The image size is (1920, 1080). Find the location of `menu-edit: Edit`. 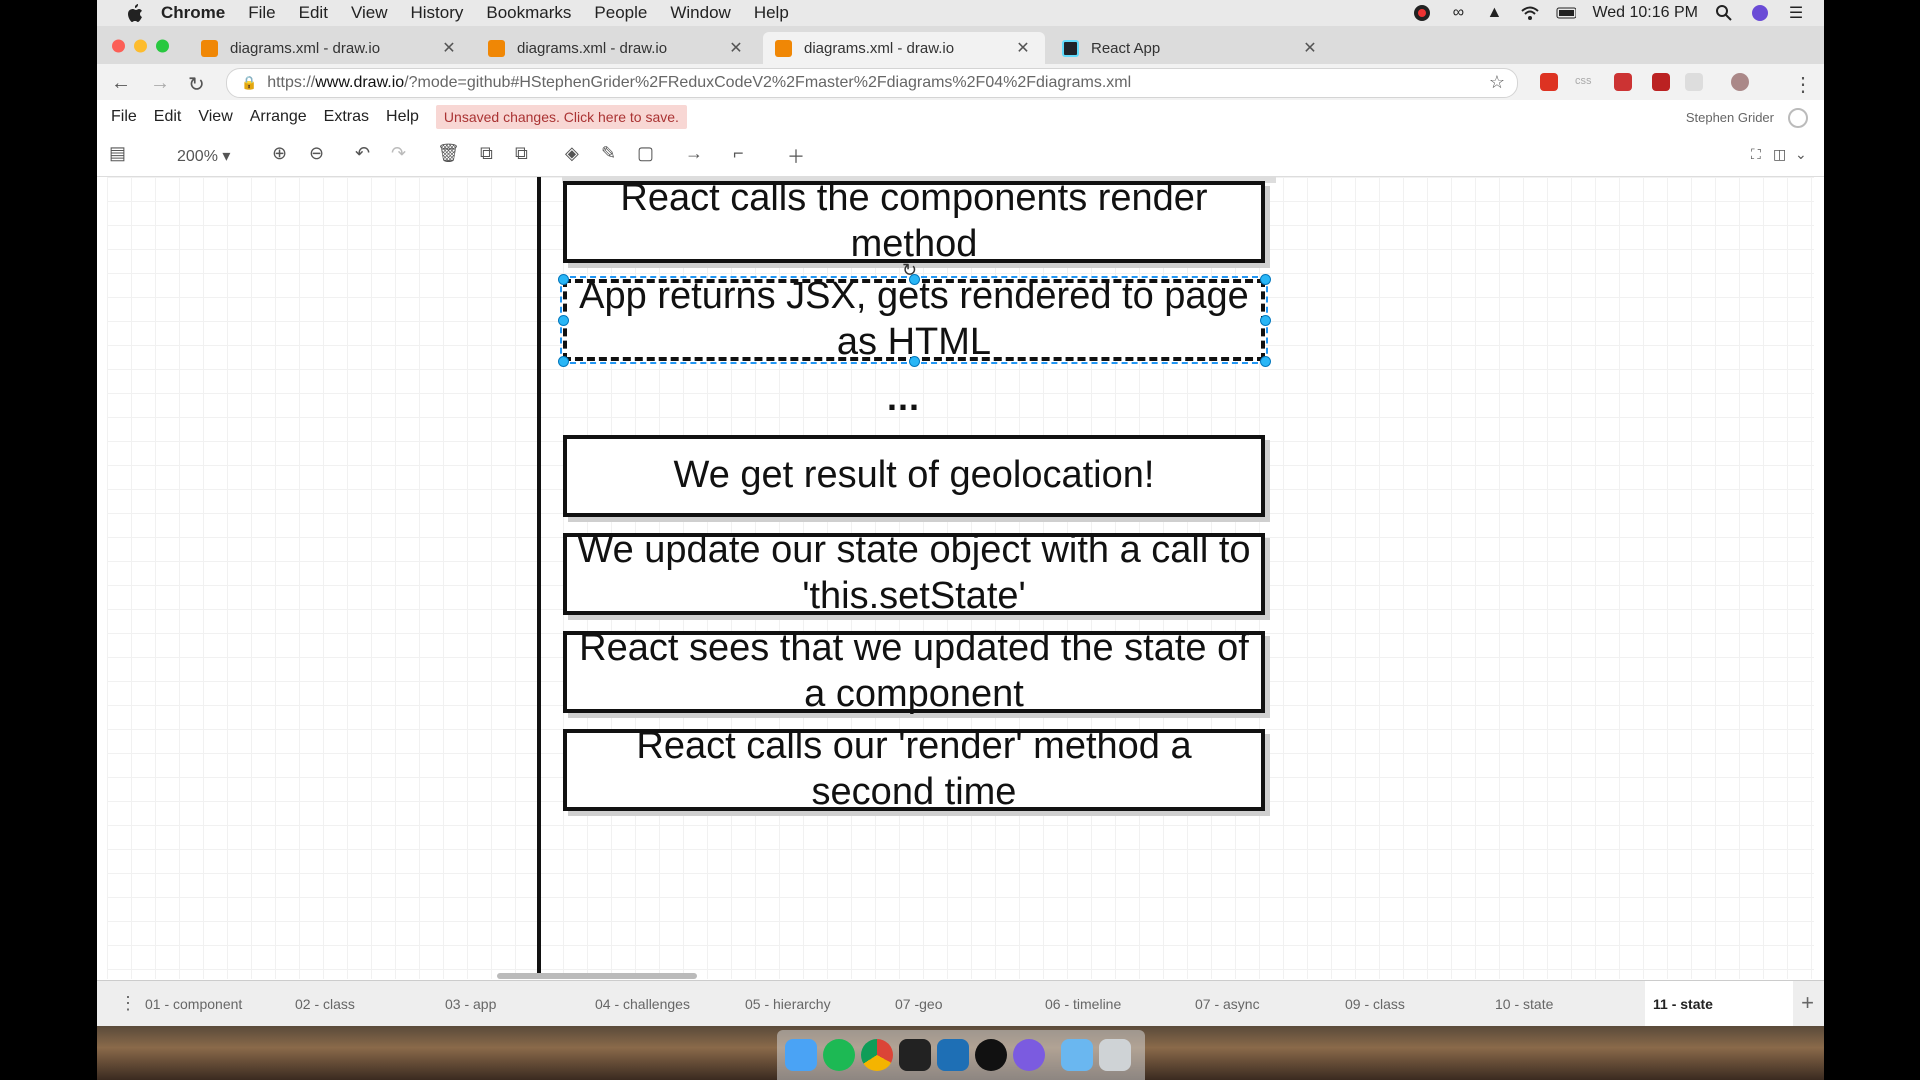

menu-edit: Edit is located at coordinates (313, 13).